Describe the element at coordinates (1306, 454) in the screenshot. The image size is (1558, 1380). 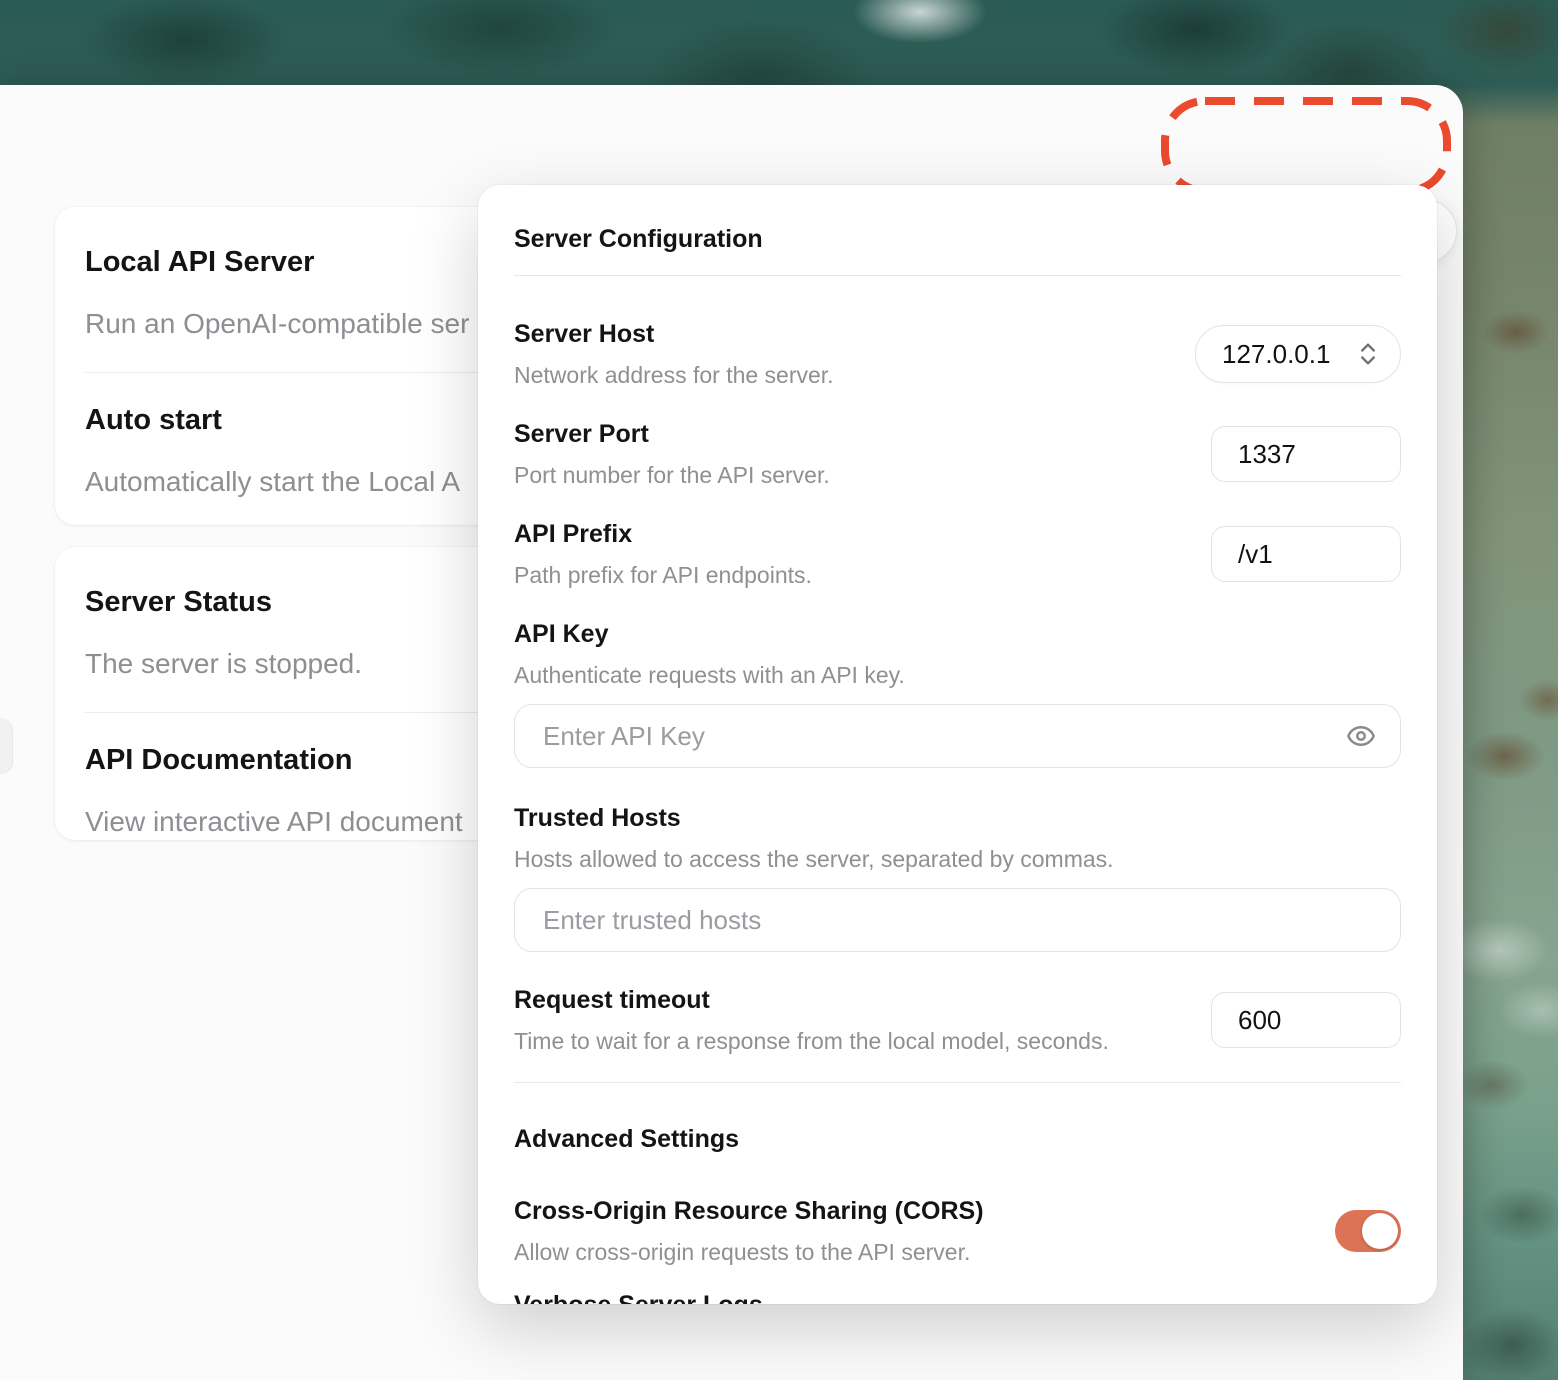
I see `server-port-input` at that location.